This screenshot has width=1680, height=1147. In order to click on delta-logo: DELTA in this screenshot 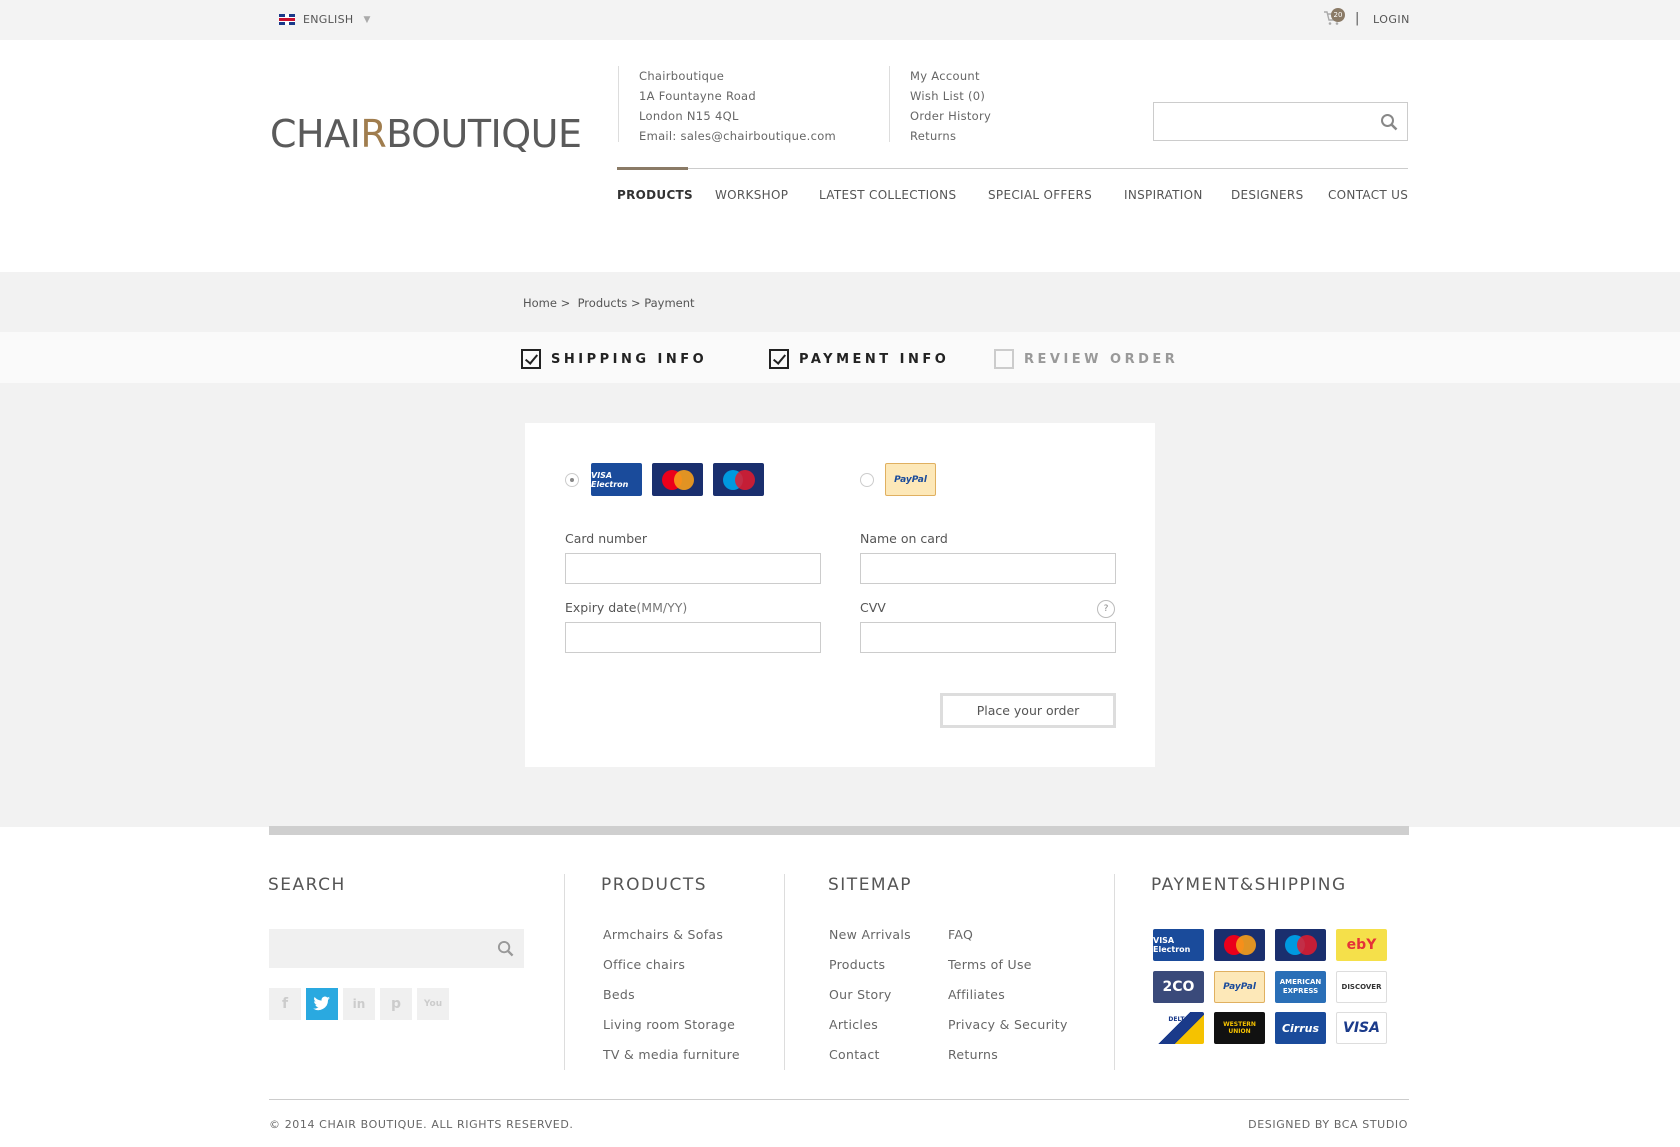, I will do `click(1178, 1028)`.